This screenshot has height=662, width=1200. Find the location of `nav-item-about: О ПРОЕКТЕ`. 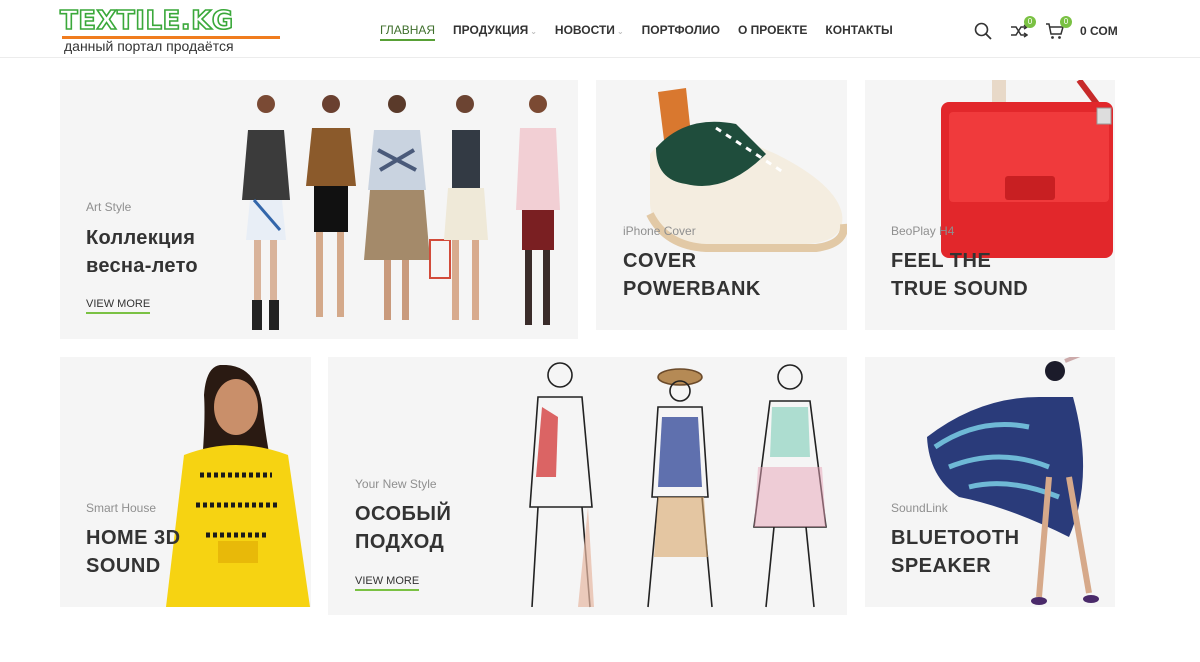

nav-item-about: О ПРОЕКТЕ is located at coordinates (772, 31).